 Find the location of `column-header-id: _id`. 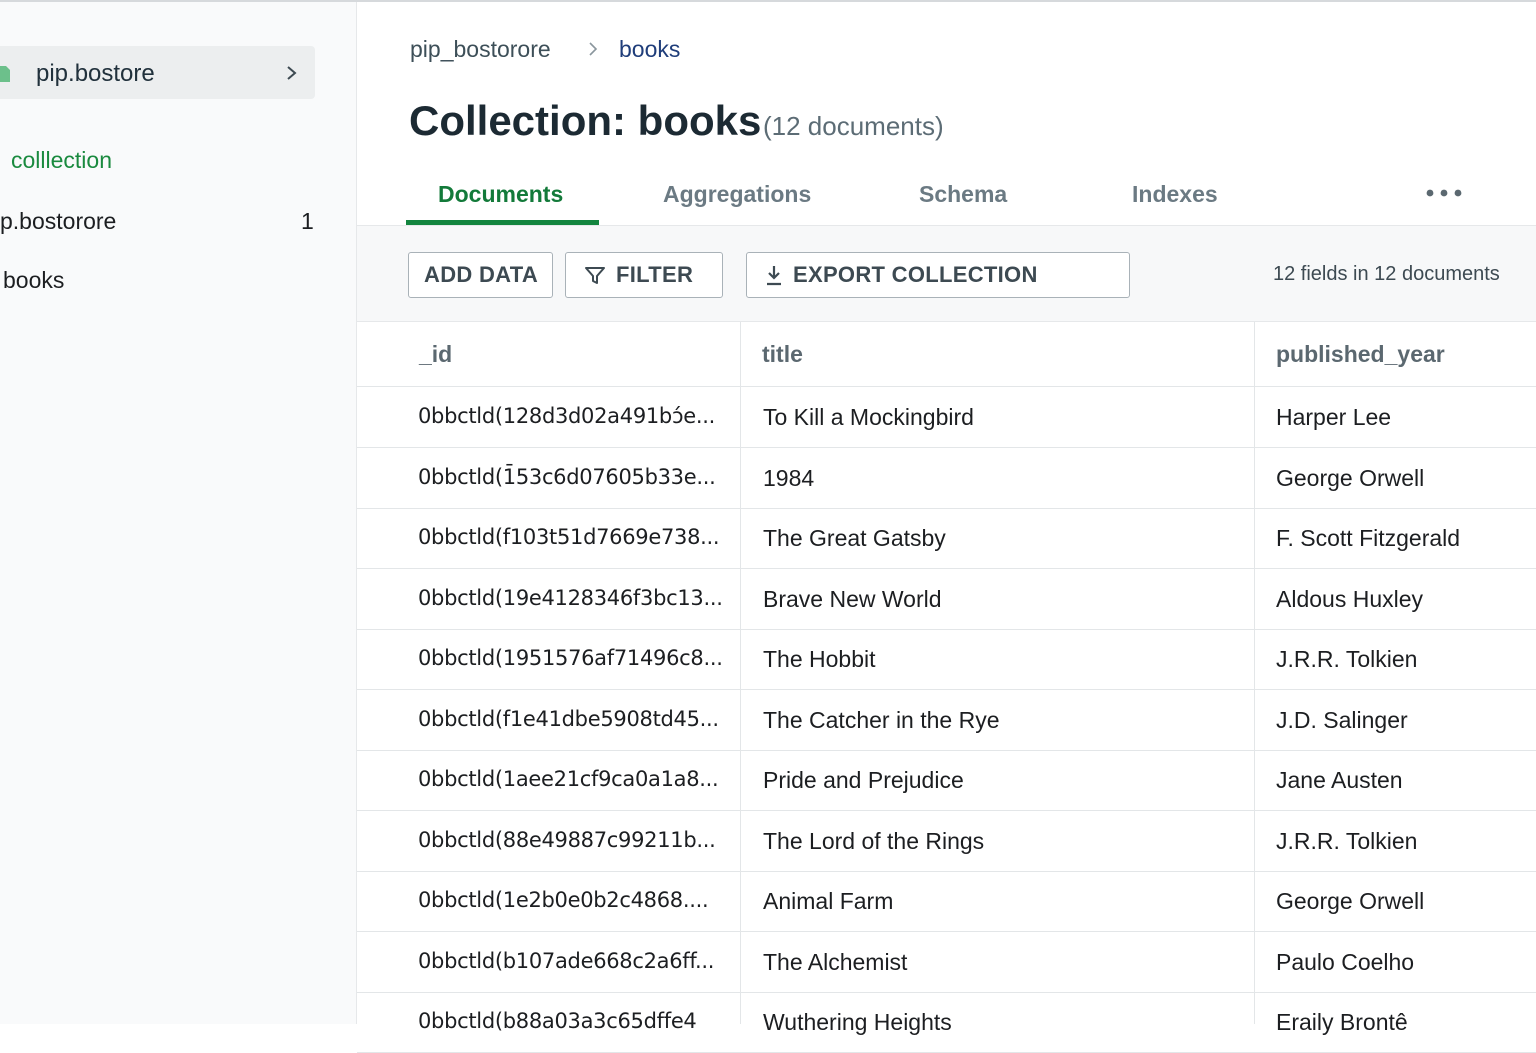

column-header-id: _id is located at coordinates (435, 354).